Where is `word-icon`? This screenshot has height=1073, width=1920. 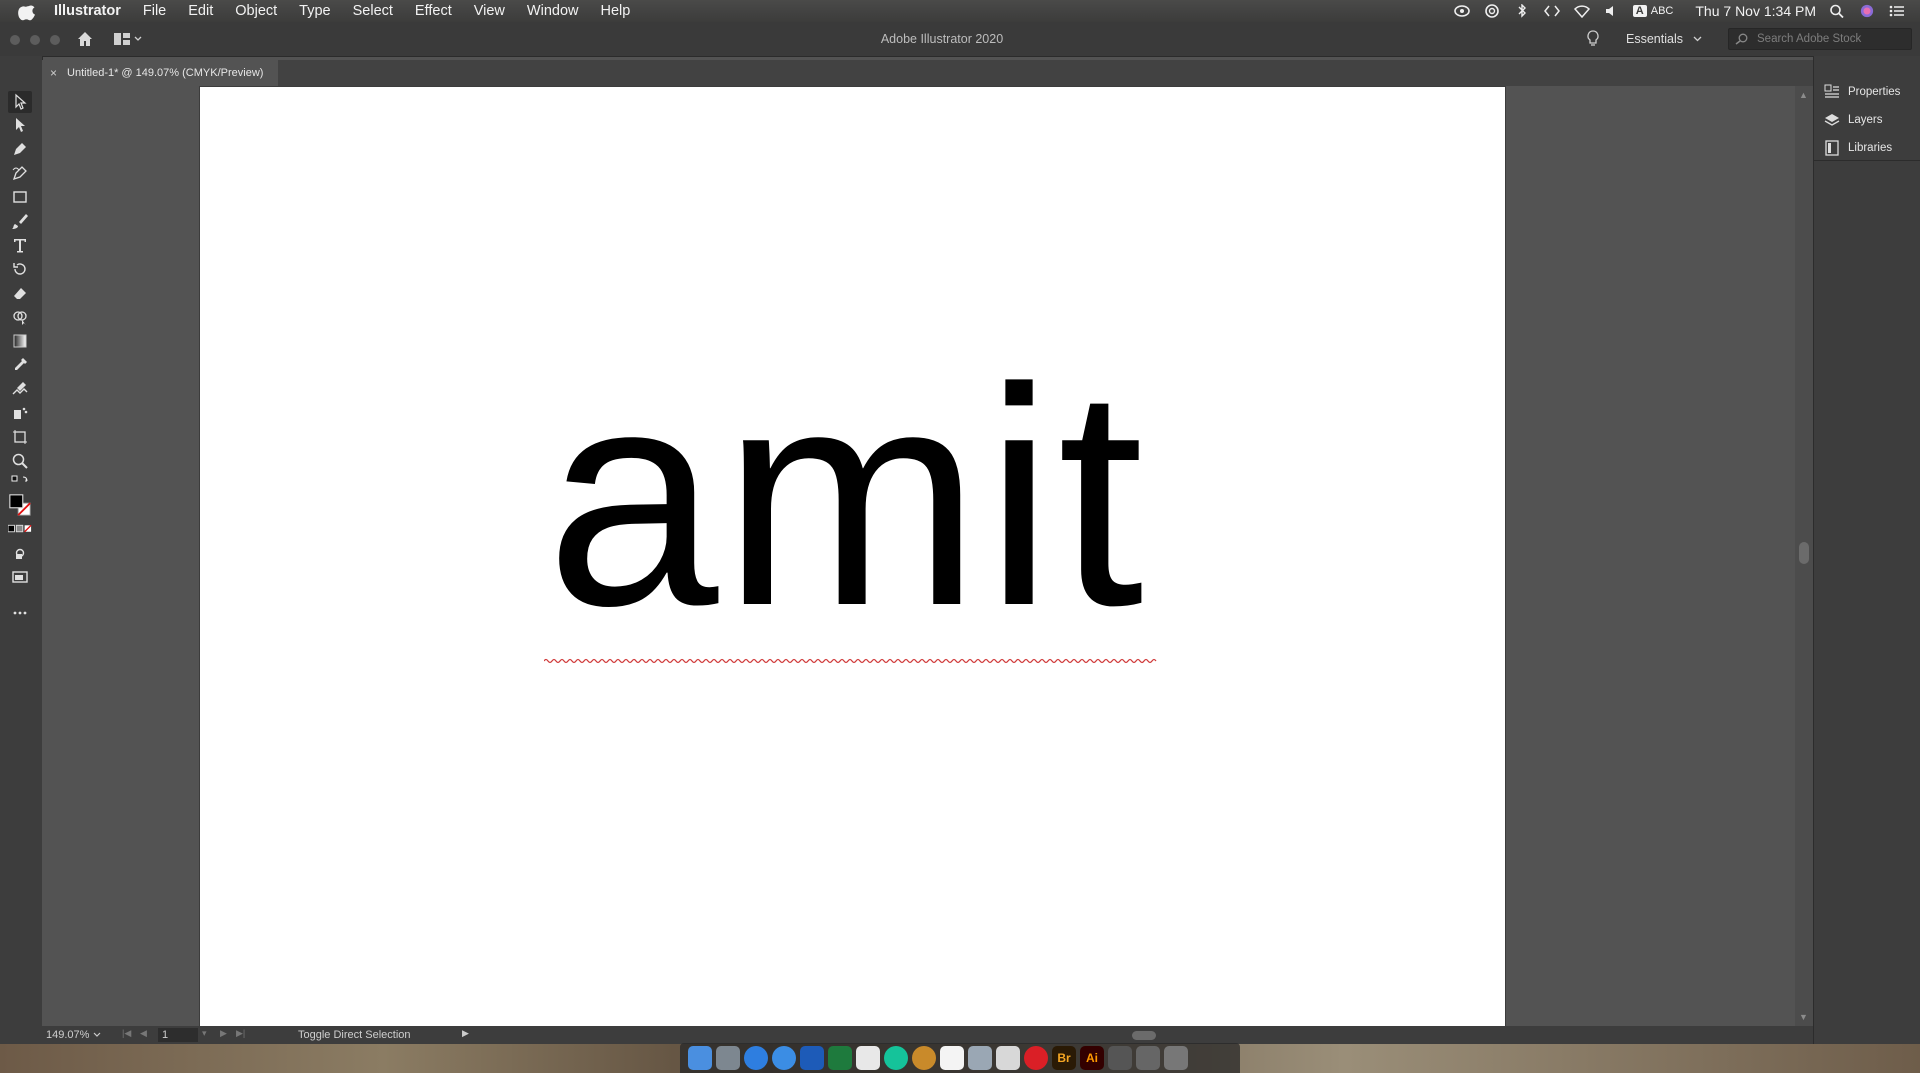 word-icon is located at coordinates (812, 1058).